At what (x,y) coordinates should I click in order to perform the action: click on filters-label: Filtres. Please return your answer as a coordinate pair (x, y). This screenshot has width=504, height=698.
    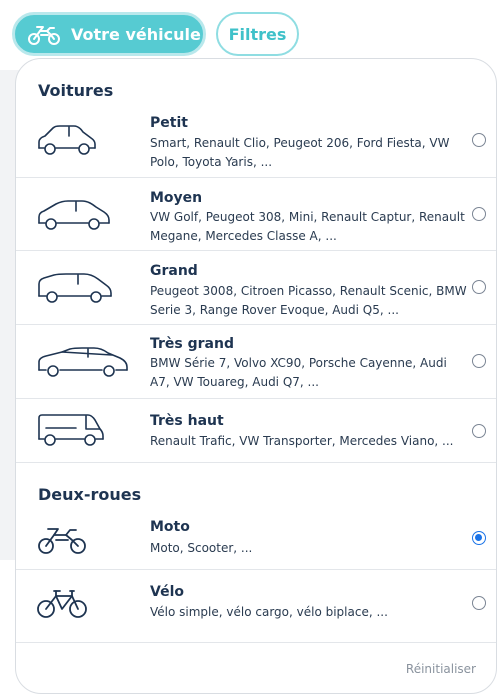
    Looking at the image, I should click on (257, 34).